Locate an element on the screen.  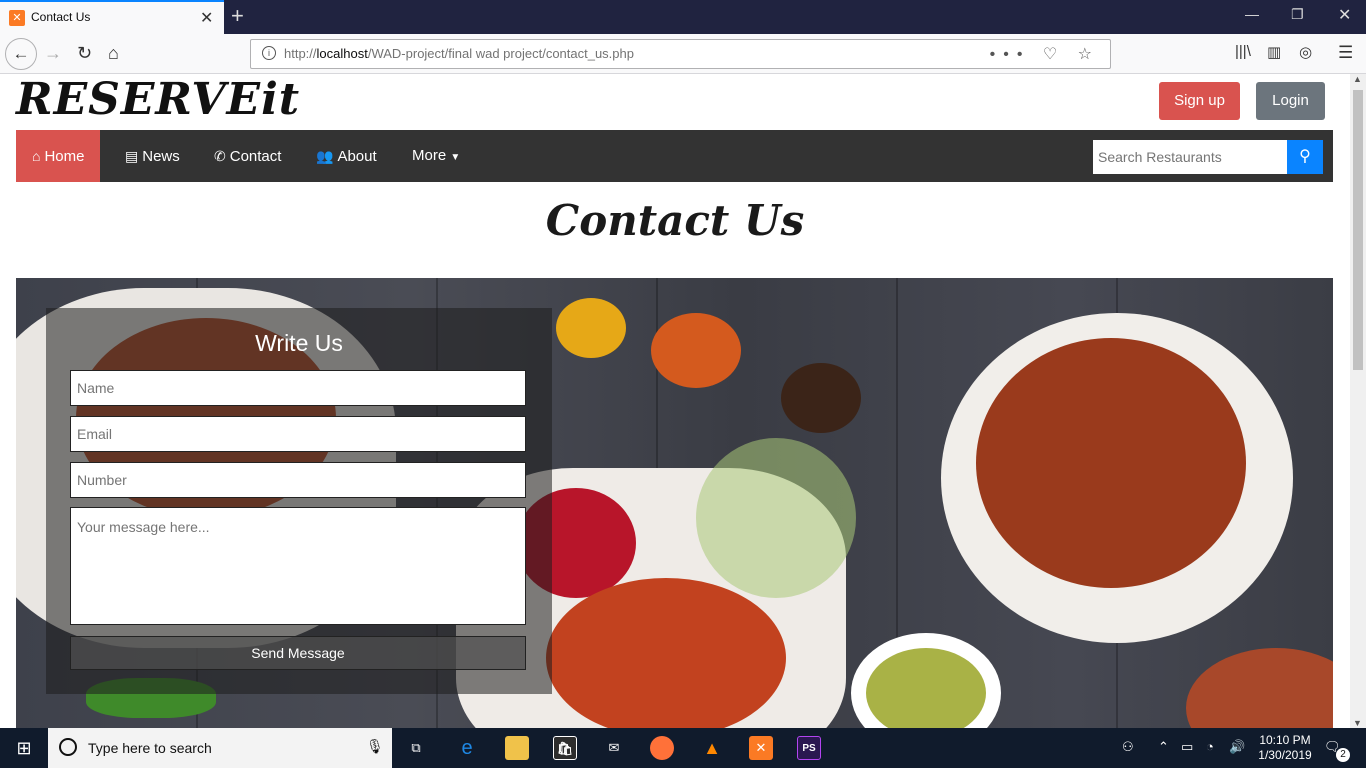
page-scrollbar: ▲ ▼ is located at coordinates (1358, 401).